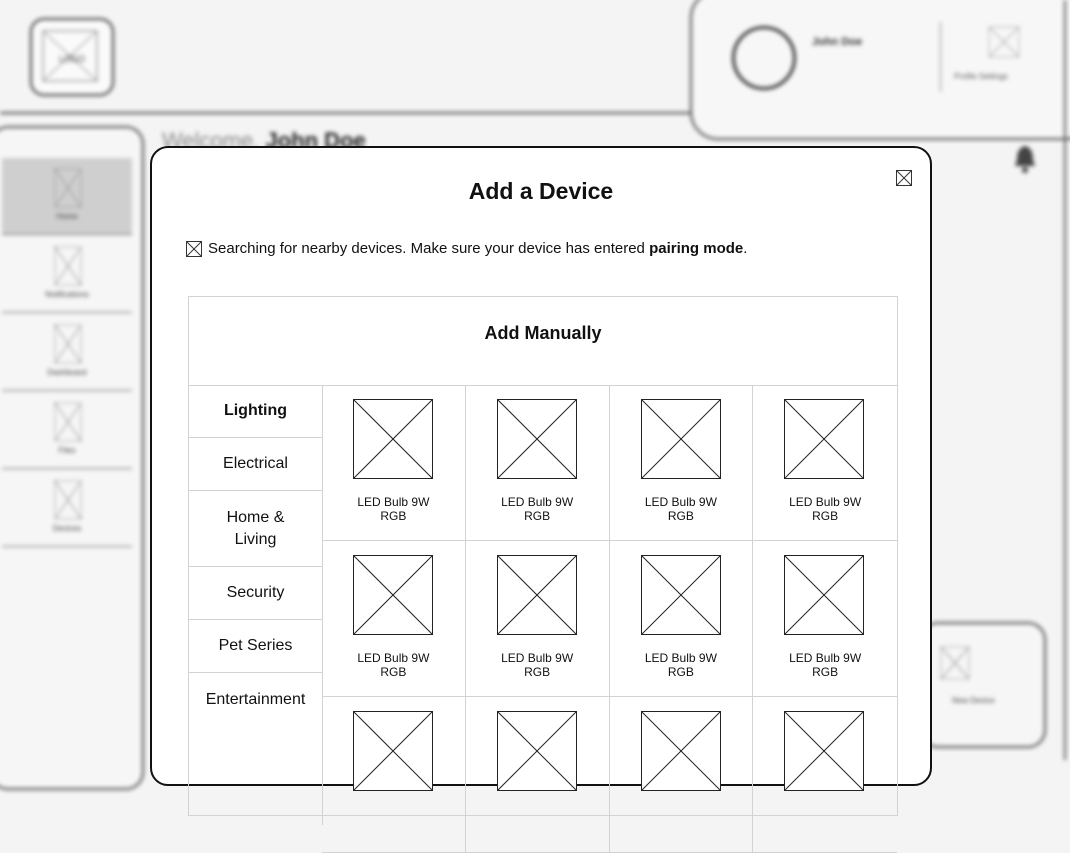 The image size is (1070, 853). I want to click on logo: LOGO, so click(72, 57).